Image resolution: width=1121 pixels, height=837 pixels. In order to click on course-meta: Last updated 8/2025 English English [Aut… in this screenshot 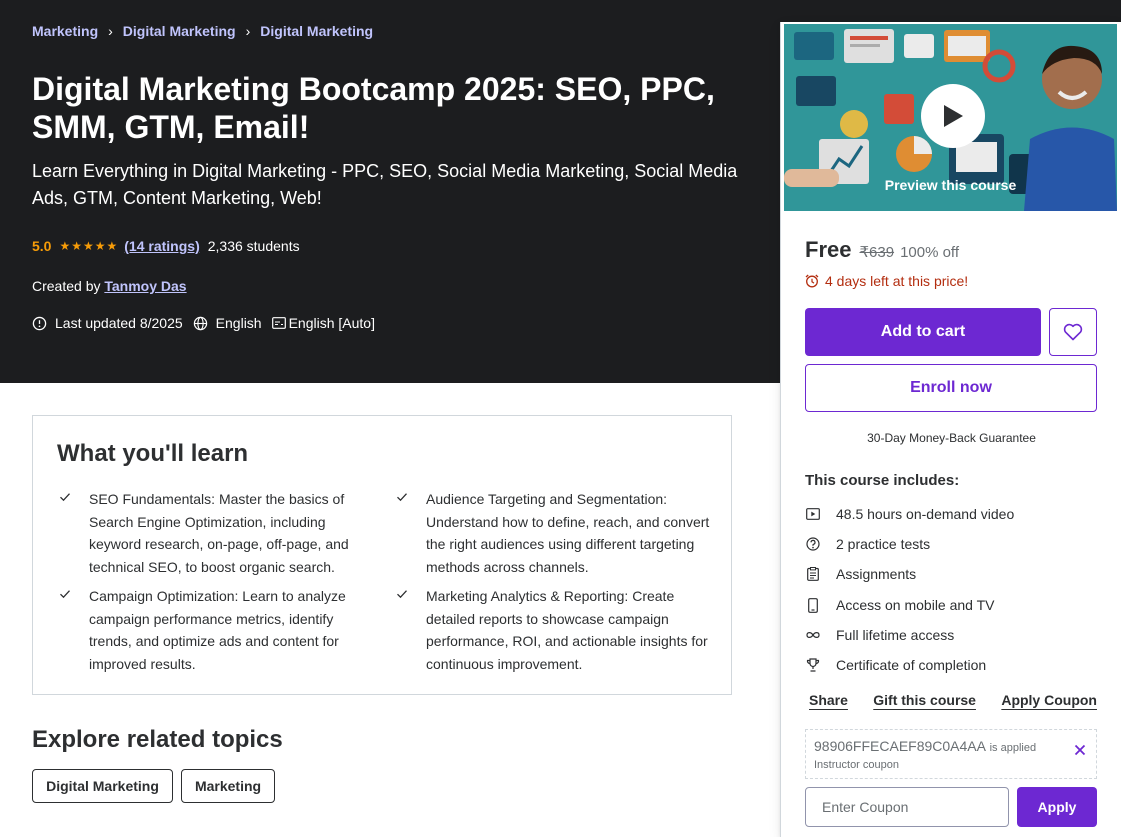, I will do `click(208, 323)`.